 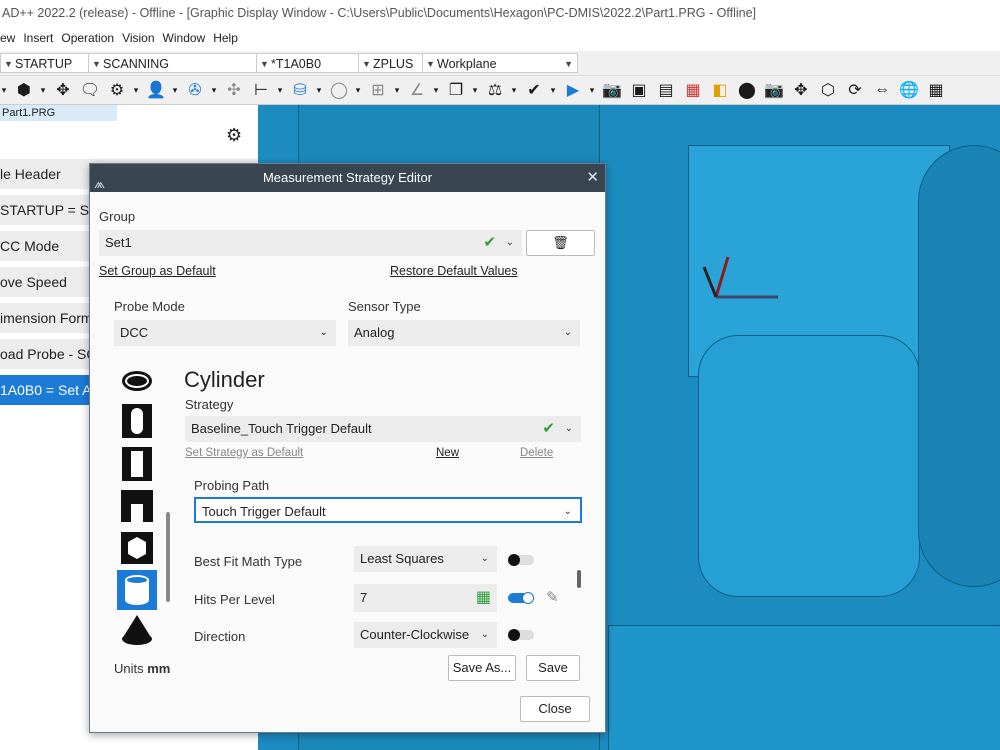 What do you see at coordinates (234, 599) in the screenshot?
I see `hits-per-level-label: Hits Per Level` at bounding box center [234, 599].